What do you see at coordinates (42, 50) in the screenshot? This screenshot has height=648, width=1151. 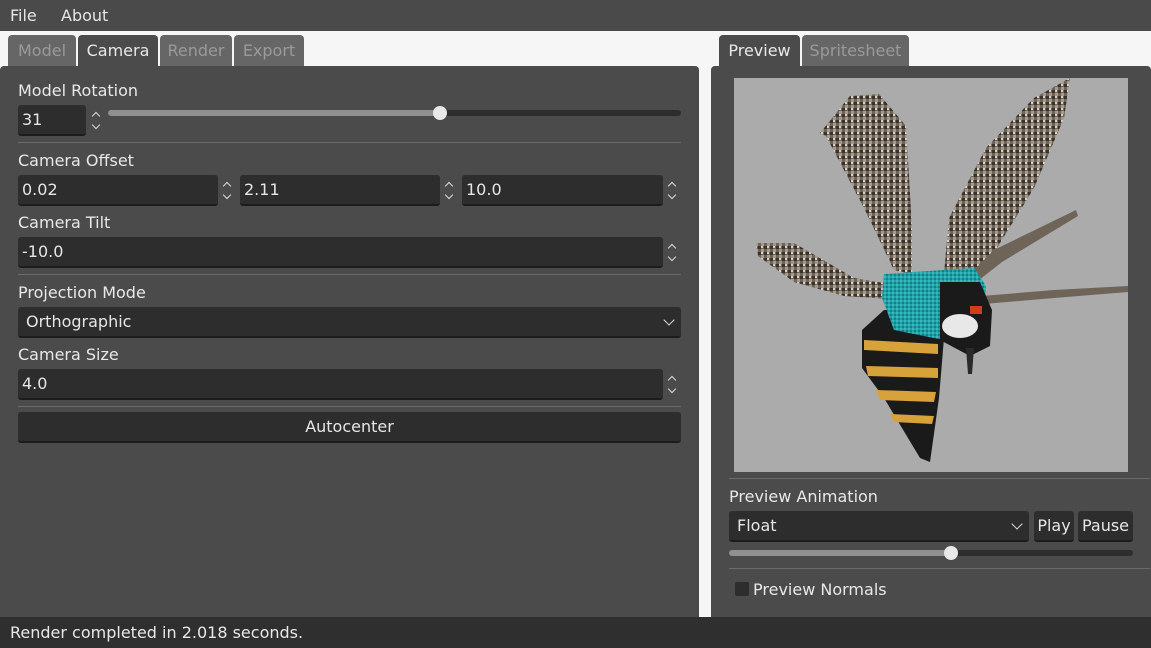 I see `tab-model: Model` at bounding box center [42, 50].